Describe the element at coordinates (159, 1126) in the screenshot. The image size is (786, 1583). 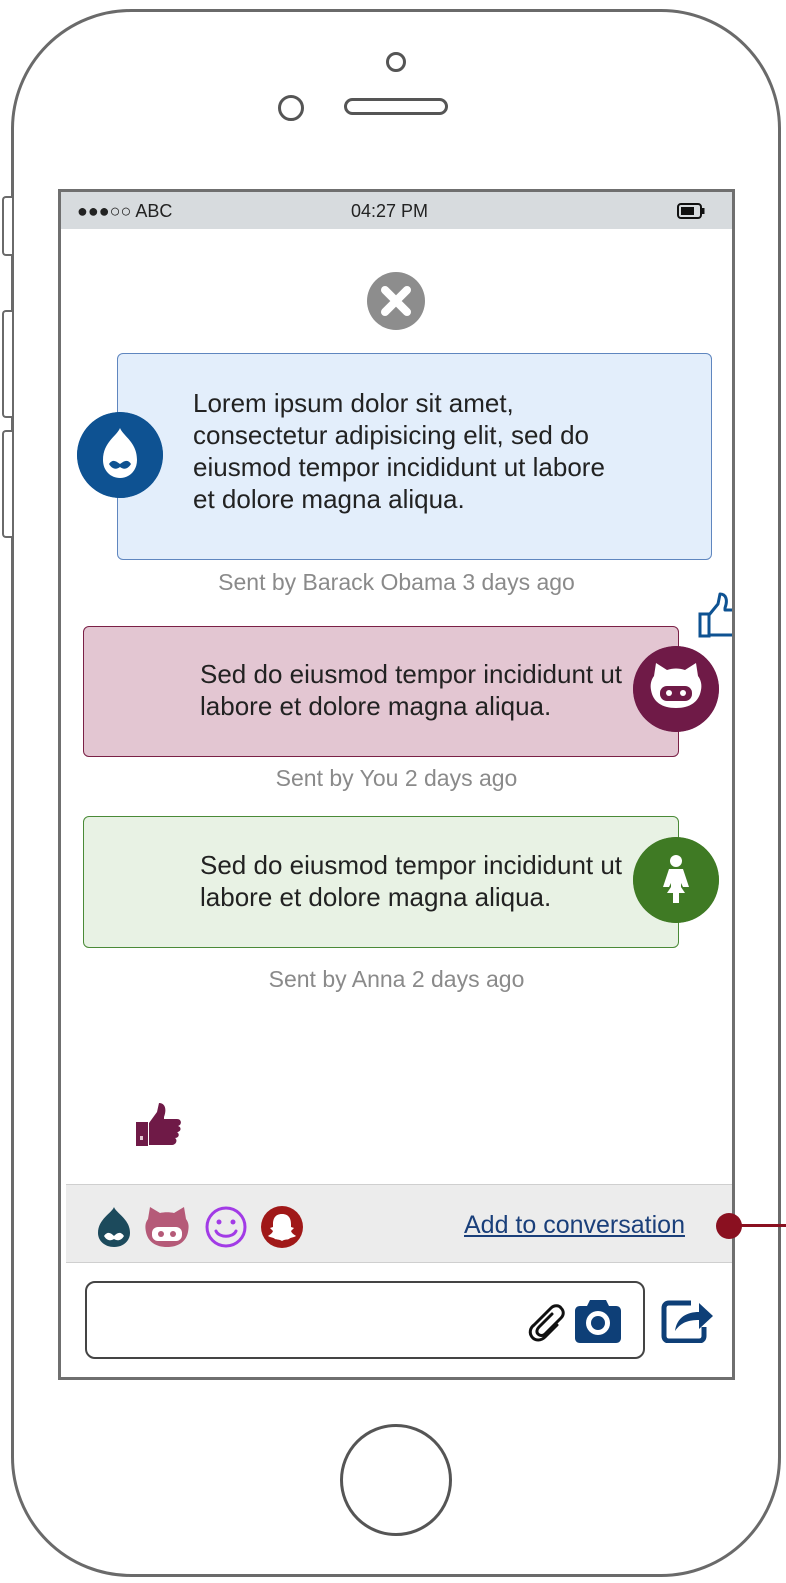
I see `thumbs-up-icon` at that location.